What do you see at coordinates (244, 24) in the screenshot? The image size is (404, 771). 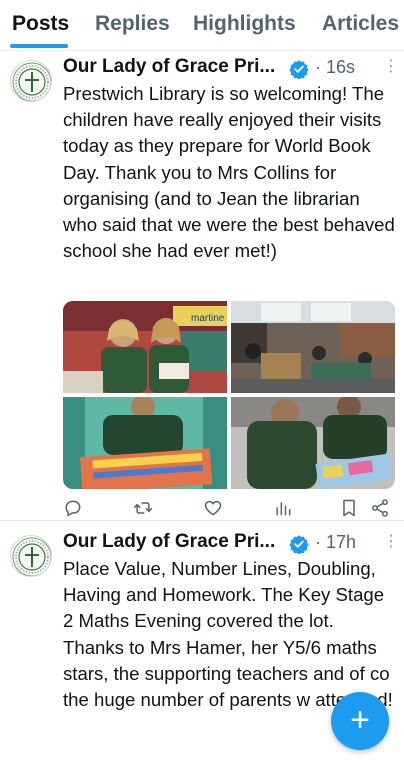 I see `tab-highlights: Highlights` at bounding box center [244, 24].